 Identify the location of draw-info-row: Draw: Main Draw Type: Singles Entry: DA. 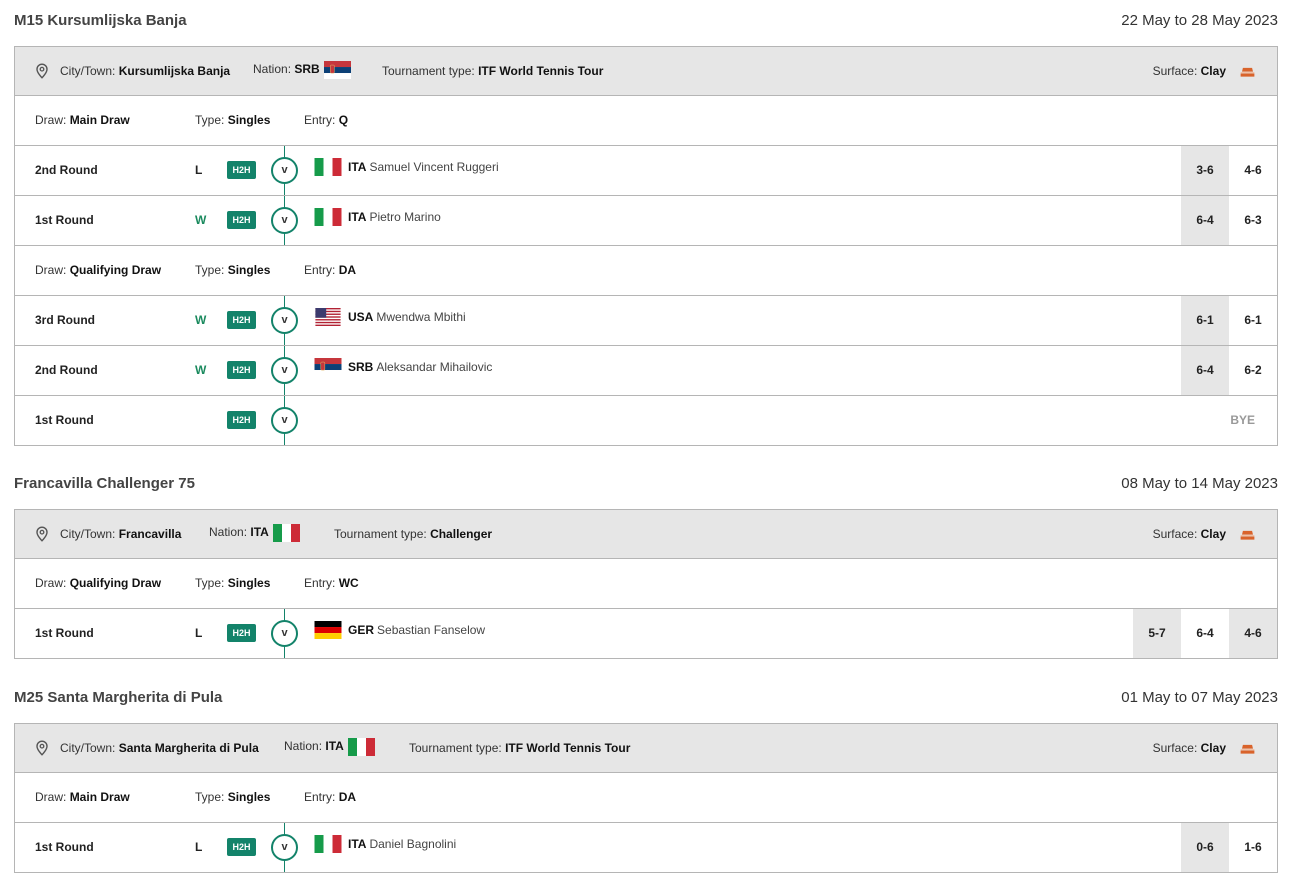
(646, 798).